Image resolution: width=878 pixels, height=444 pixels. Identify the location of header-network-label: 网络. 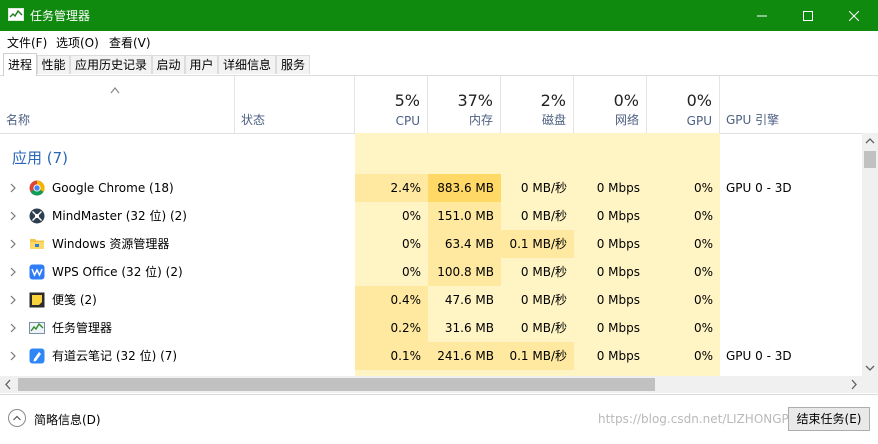
(626, 120).